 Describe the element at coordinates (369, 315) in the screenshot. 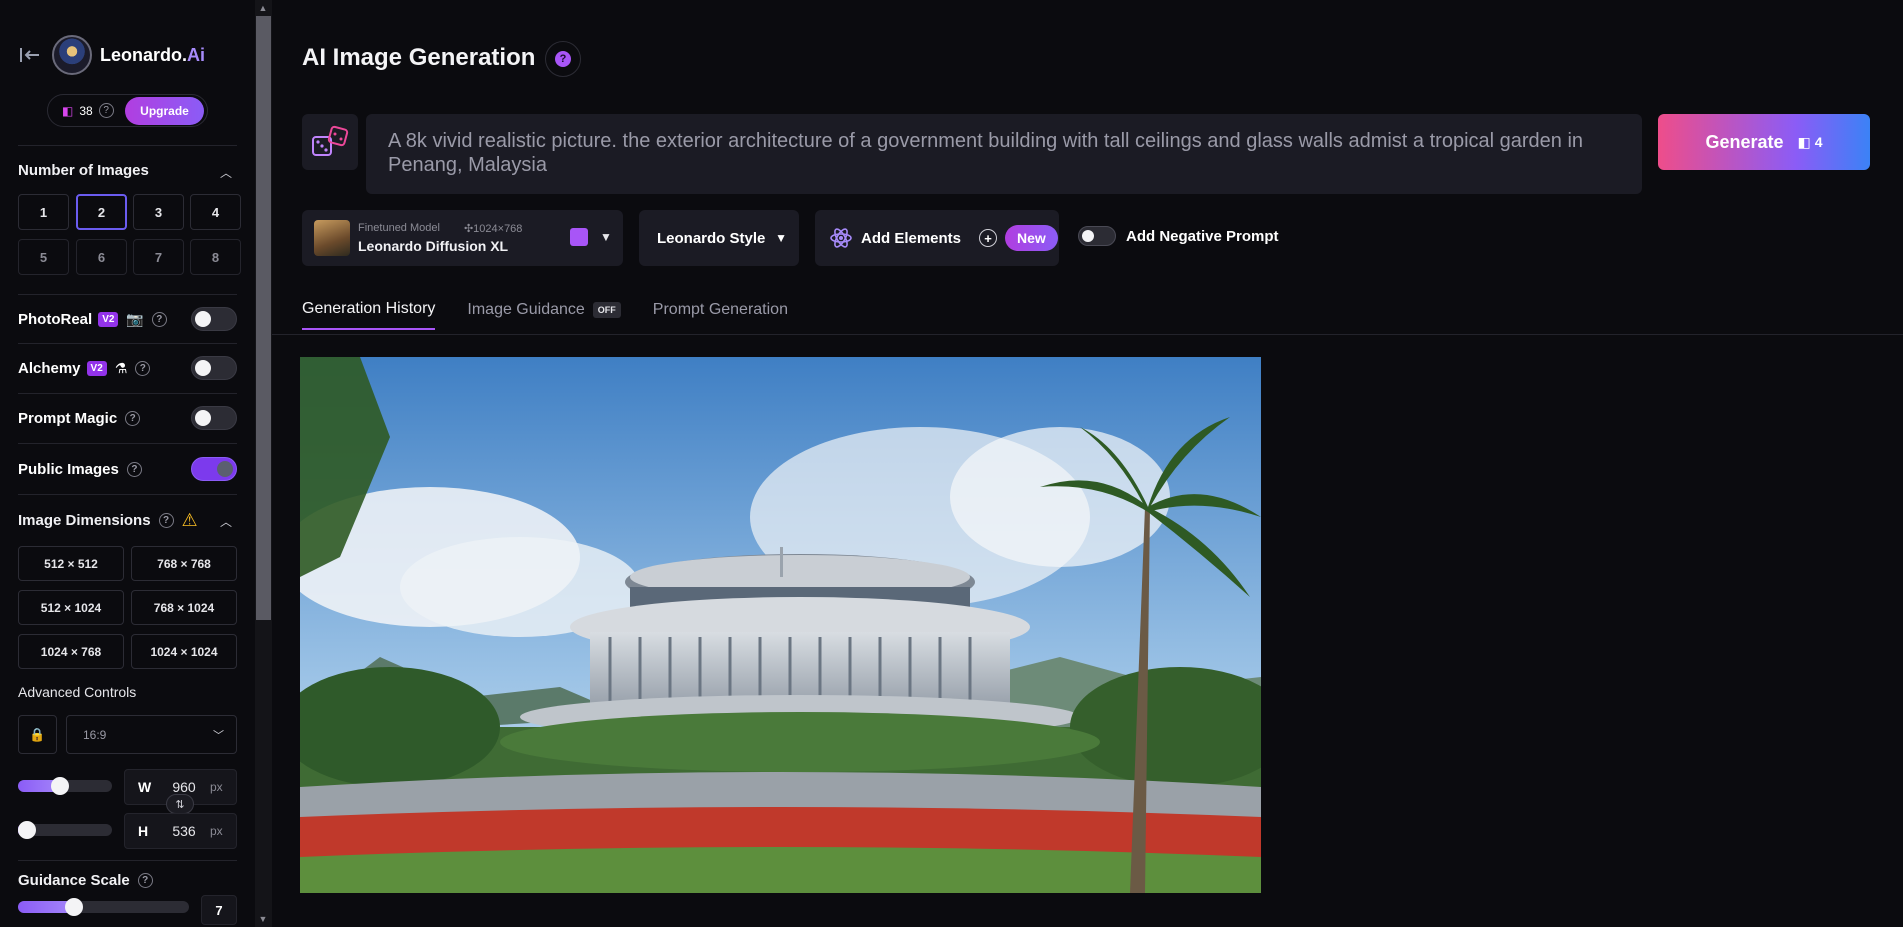

I see `tab-generation-history: Generation History` at that location.